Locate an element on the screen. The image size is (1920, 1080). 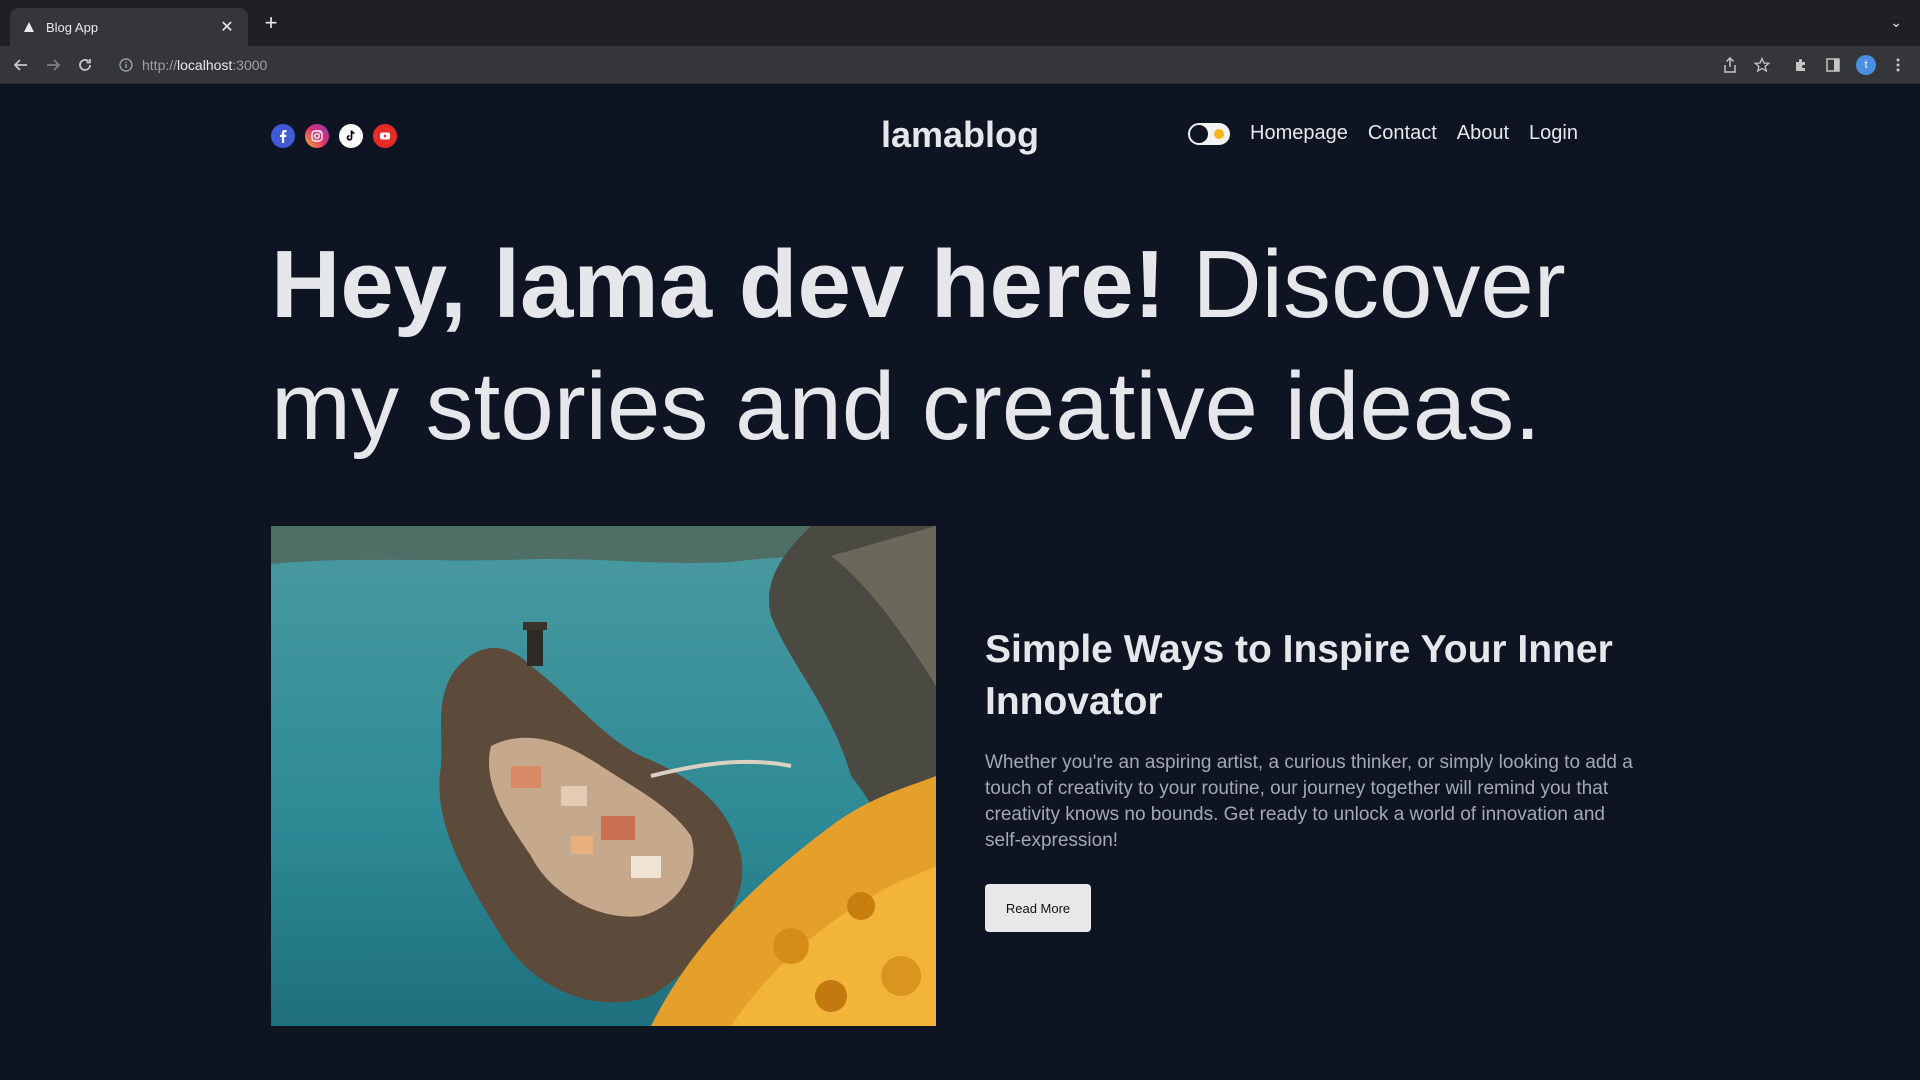
url-suffix: :3000 is located at coordinates (250, 65).